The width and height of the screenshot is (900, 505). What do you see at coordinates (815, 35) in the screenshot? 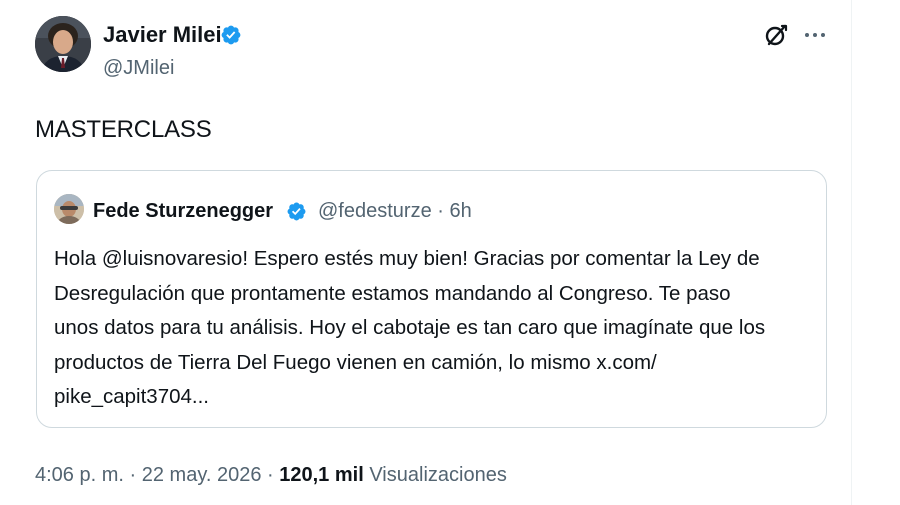
I see `more-options-icon` at bounding box center [815, 35].